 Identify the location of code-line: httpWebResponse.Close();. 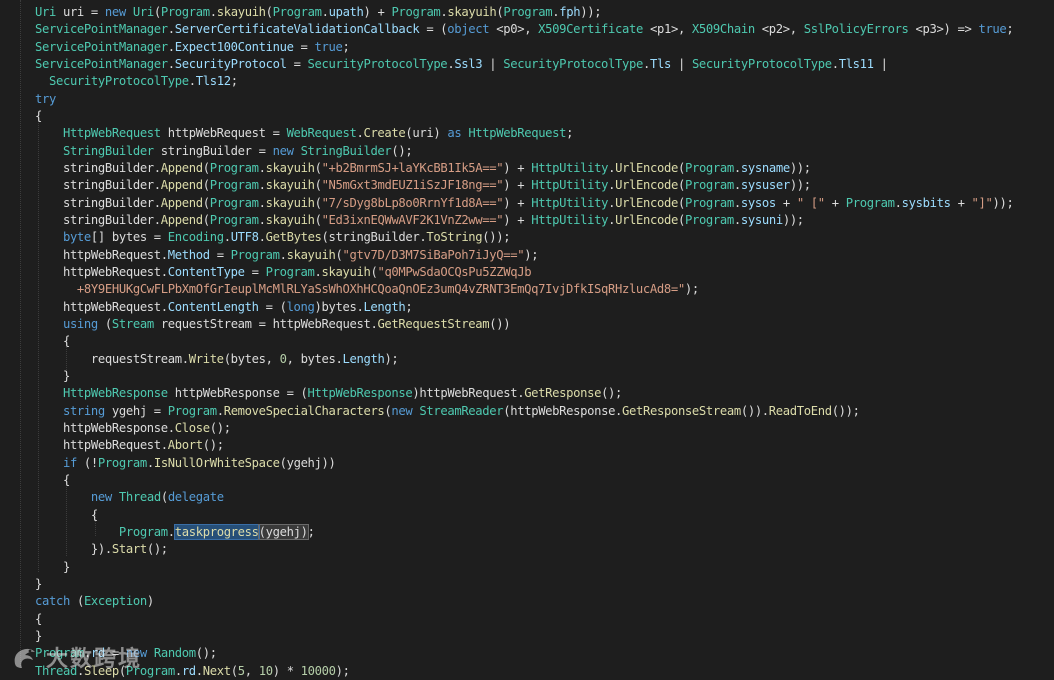
(133, 428).